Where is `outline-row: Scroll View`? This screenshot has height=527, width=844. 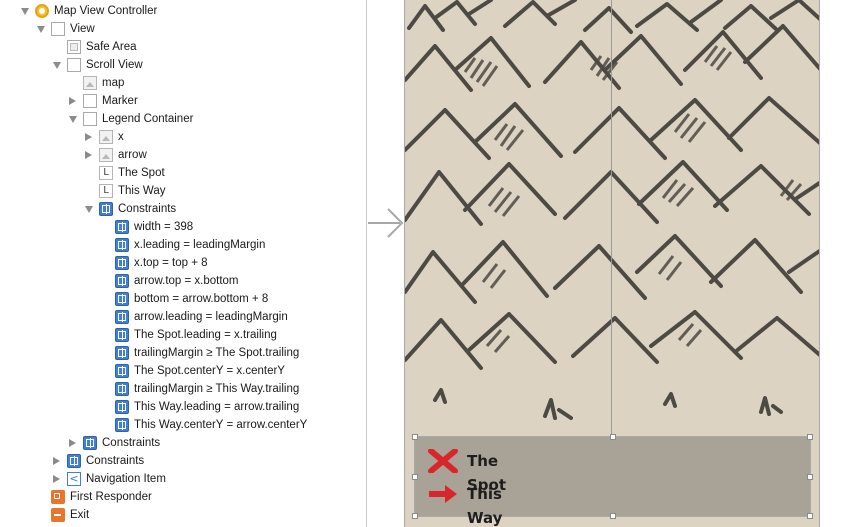
outline-row: Scroll View is located at coordinates (183, 65).